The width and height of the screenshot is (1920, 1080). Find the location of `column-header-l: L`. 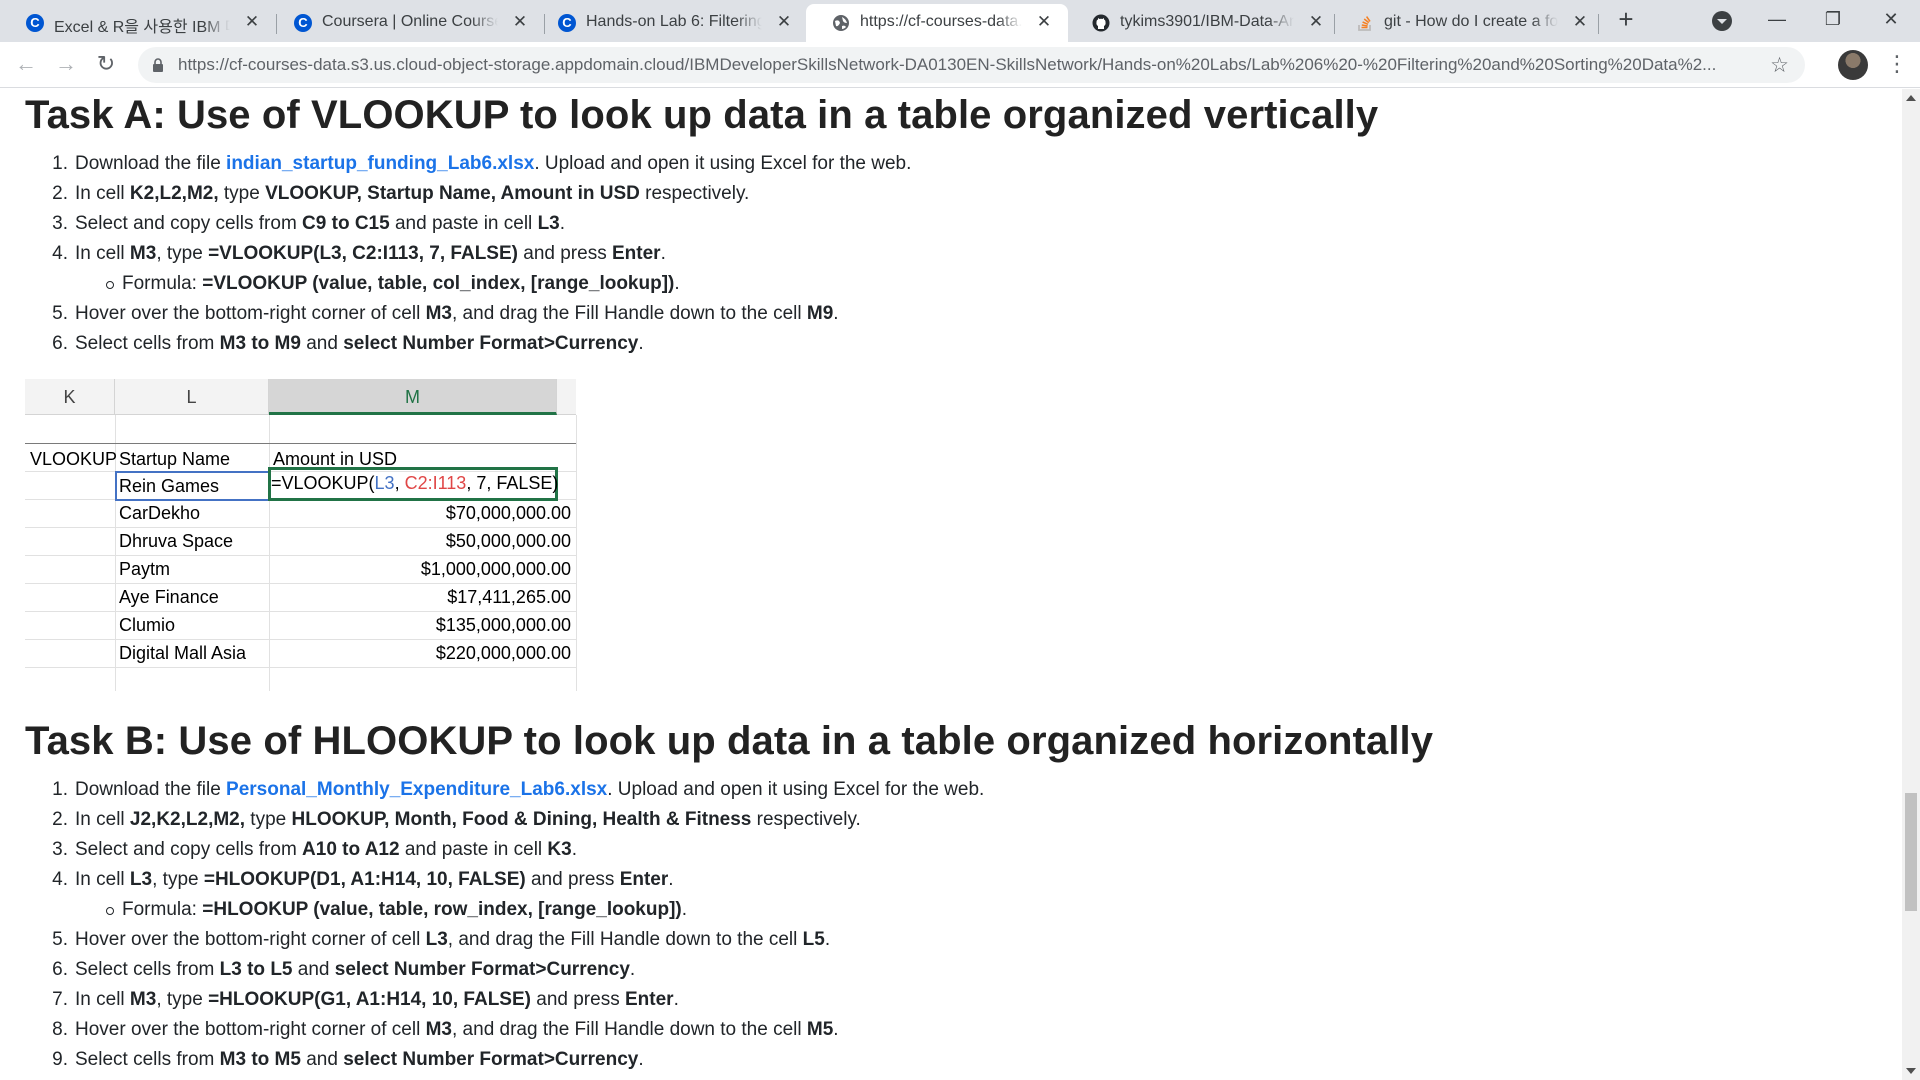

column-header-l: L is located at coordinates (192, 397).